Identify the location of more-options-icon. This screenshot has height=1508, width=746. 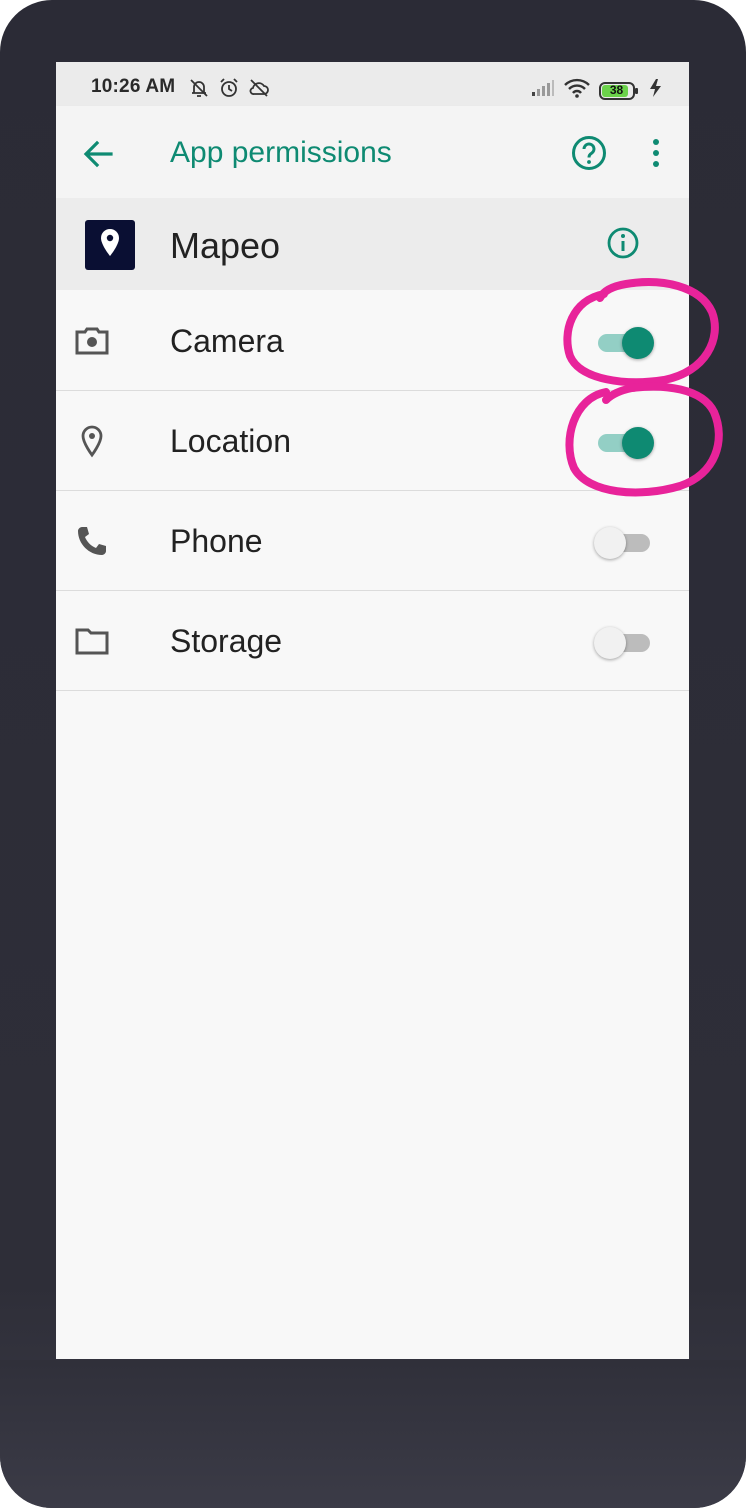
(656, 153).